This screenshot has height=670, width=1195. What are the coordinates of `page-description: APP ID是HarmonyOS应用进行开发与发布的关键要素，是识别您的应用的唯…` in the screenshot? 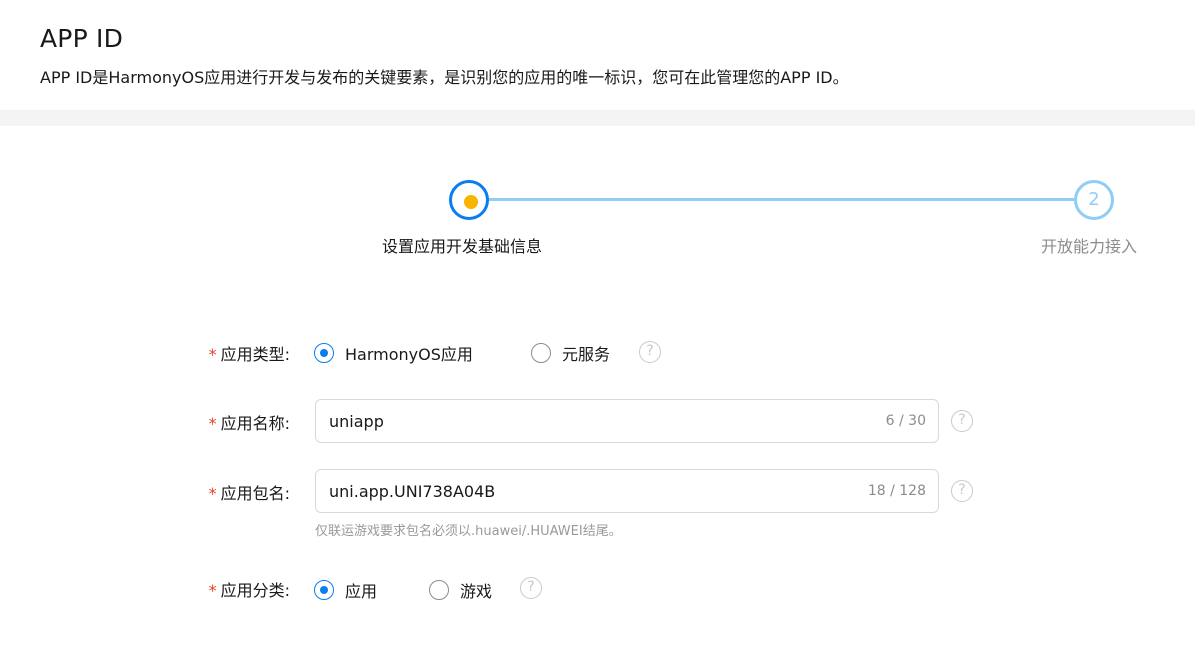 It's located at (444, 77).